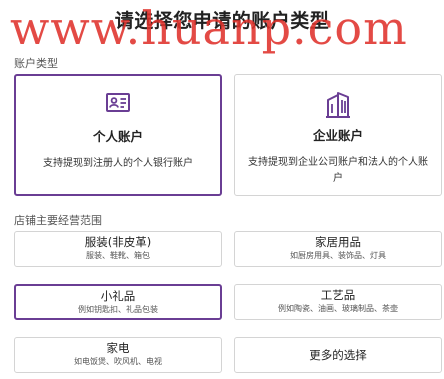 The height and width of the screenshot is (379, 444). I want to click on office-building-icon, so click(338, 106).